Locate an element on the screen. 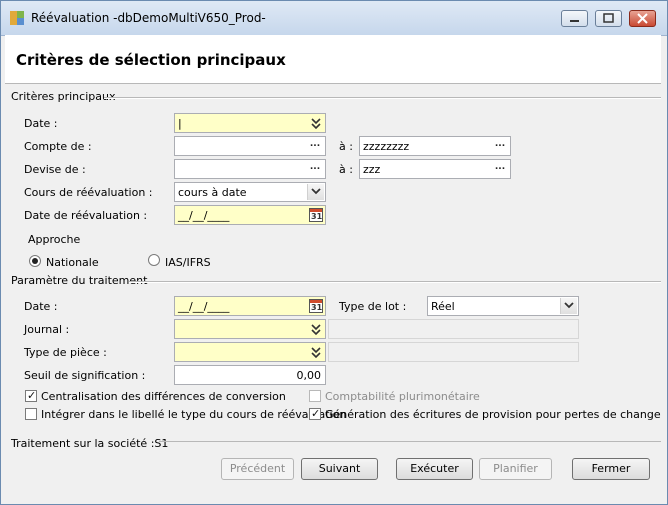  currency-label: Devise de : is located at coordinates (55, 169).